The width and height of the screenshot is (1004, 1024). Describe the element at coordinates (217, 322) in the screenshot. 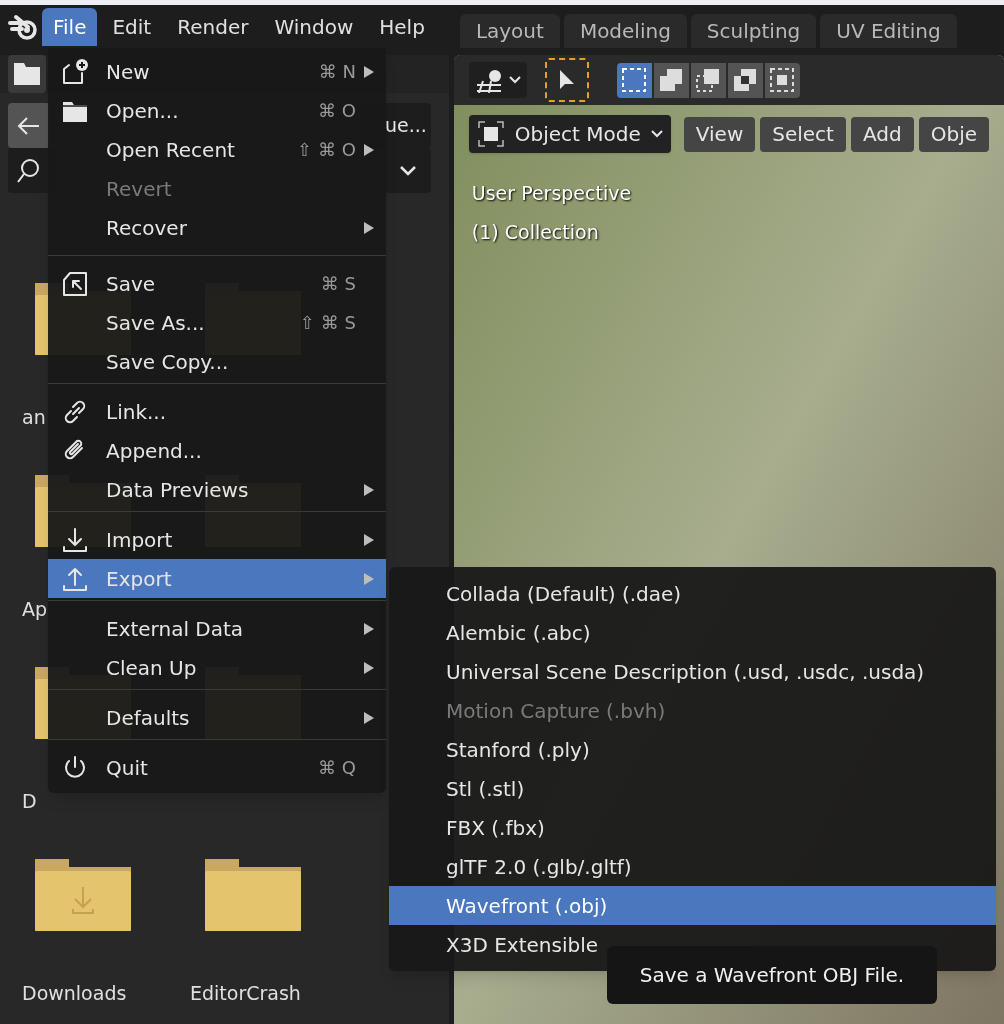

I see `menu-item: Save As... ⇧ ⌘ S` at that location.